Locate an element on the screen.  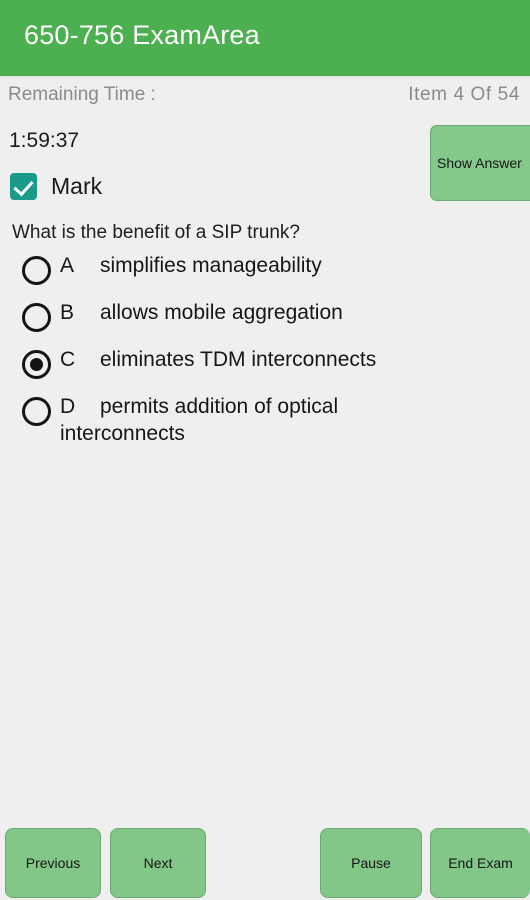
question-text: What is the benefit of a SIP trunk? is located at coordinates (156, 232).